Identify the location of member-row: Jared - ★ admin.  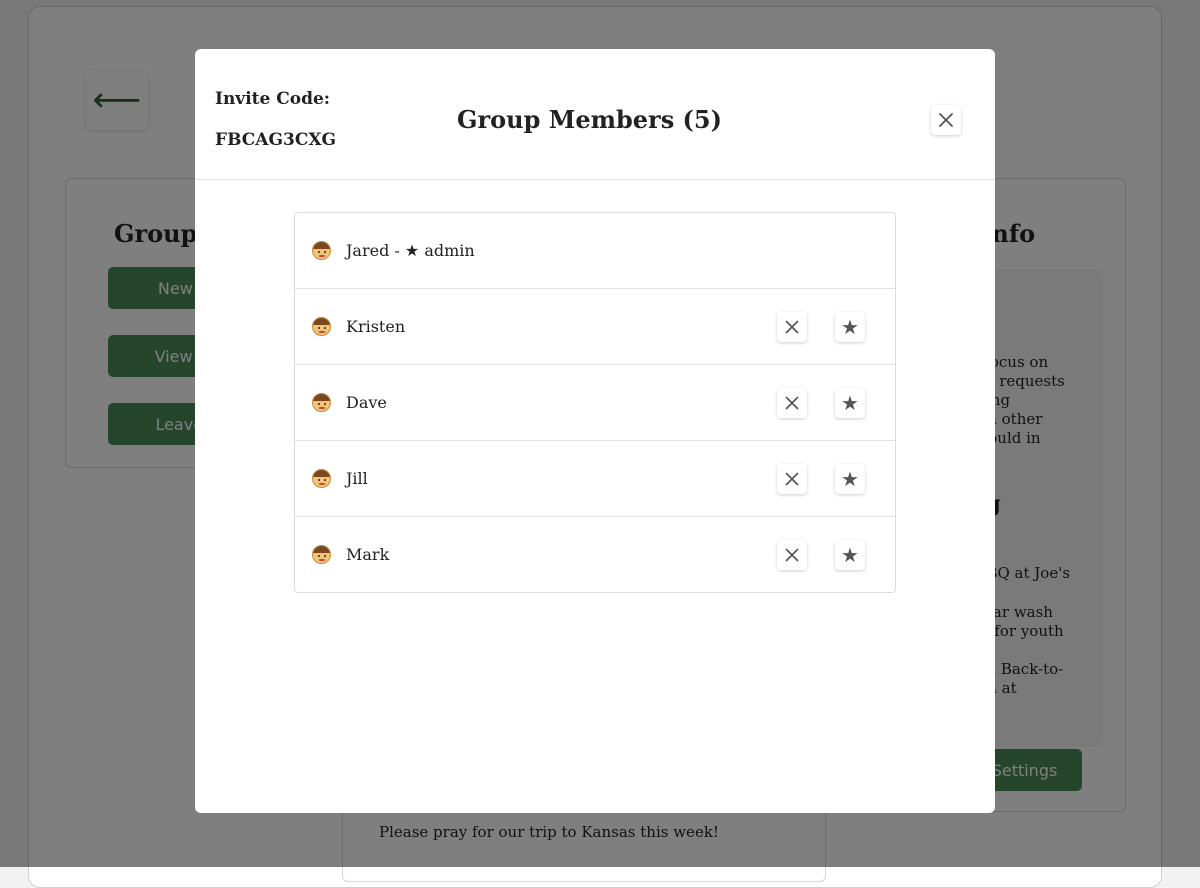
(595, 251).